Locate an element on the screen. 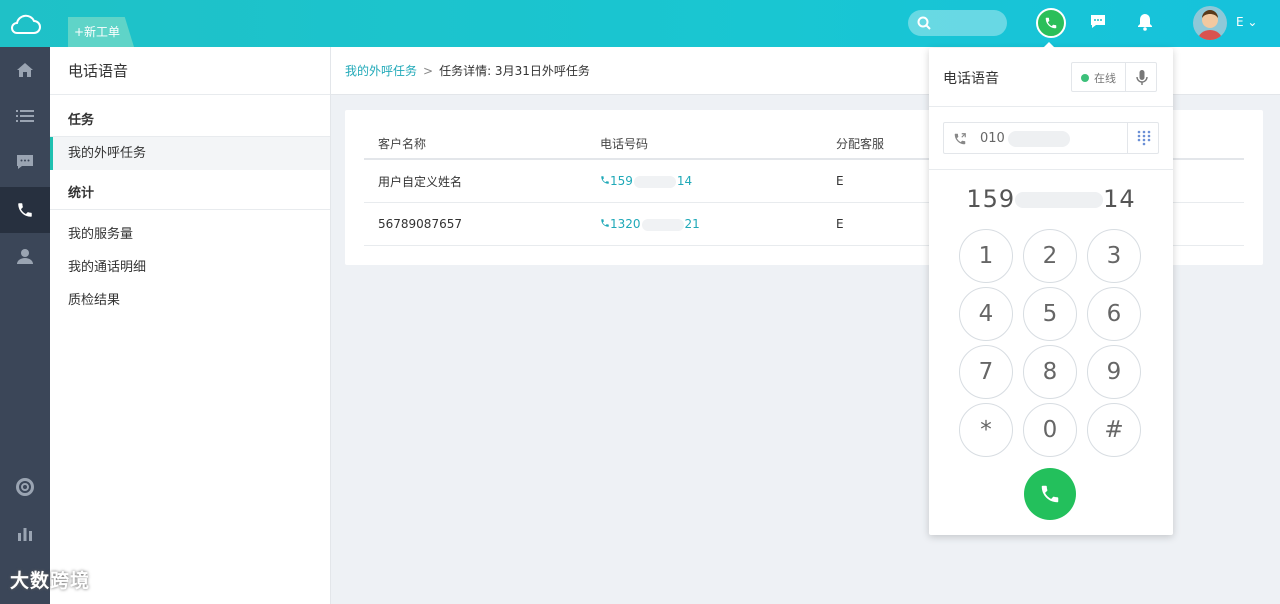 The width and height of the screenshot is (1280, 604). user-menu: E ⌄ is located at coordinates (1246, 22).